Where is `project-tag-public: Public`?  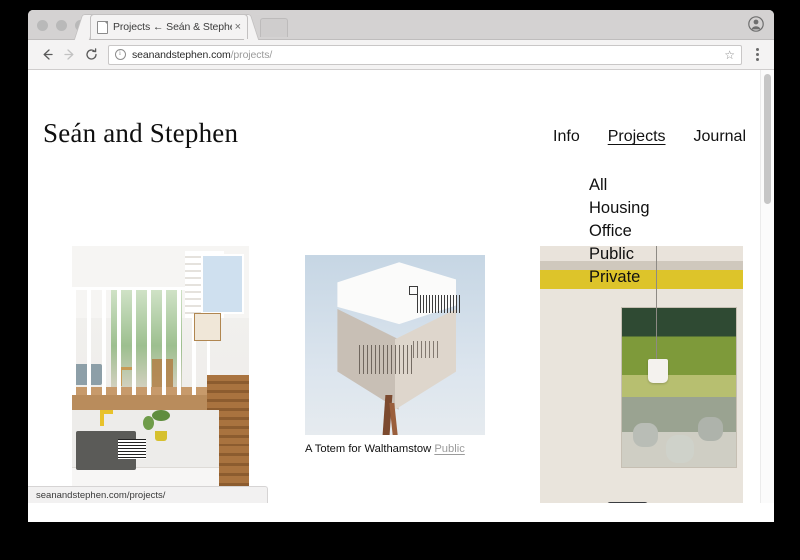 project-tag-public: Public is located at coordinates (449, 449).